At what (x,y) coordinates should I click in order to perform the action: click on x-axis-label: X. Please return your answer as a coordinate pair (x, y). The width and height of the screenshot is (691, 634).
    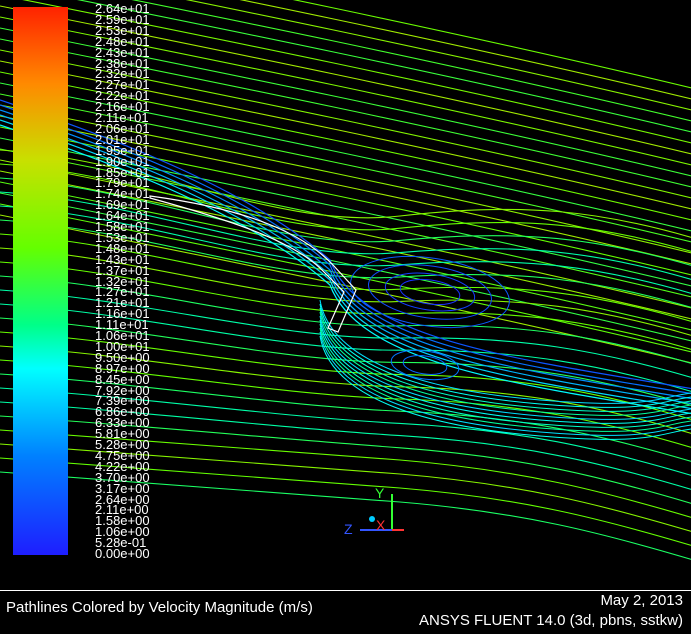
    Looking at the image, I should click on (381, 525).